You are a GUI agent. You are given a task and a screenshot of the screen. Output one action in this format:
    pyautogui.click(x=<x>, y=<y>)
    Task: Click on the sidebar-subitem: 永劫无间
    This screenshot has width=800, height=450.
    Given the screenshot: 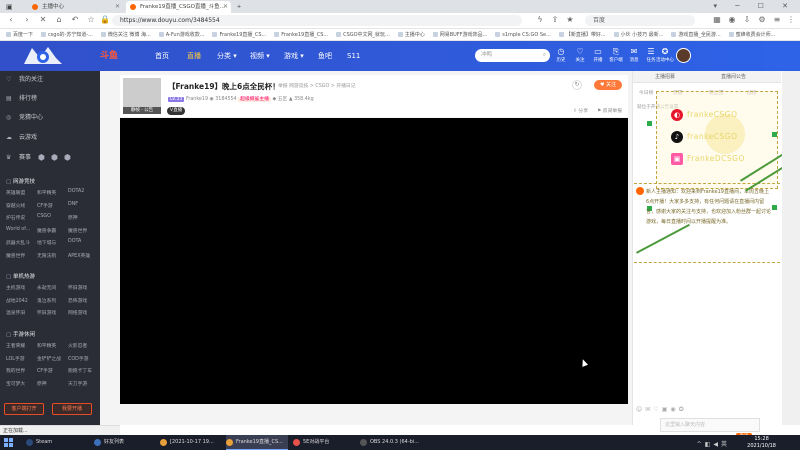 What is the action you would take?
    pyautogui.click(x=46, y=287)
    